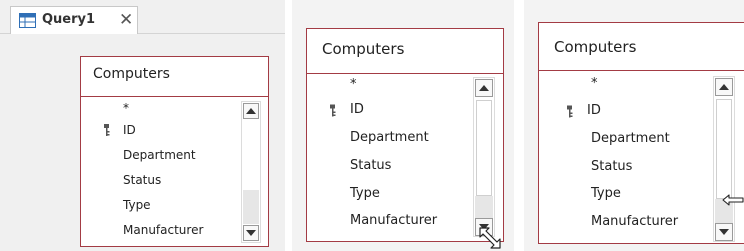  What do you see at coordinates (490, 238) in the screenshot?
I see `resize-diagonal-cursor-icon` at bounding box center [490, 238].